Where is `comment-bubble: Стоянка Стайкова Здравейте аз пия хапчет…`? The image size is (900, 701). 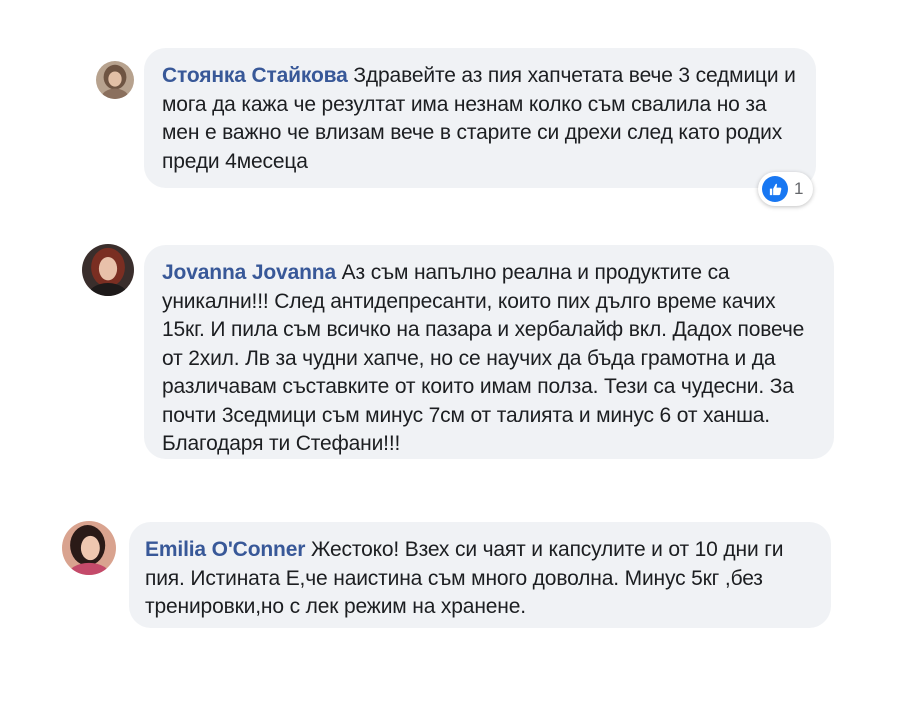 comment-bubble: Стоянка Стайкова Здравейте аз пия хапчет… is located at coordinates (480, 118).